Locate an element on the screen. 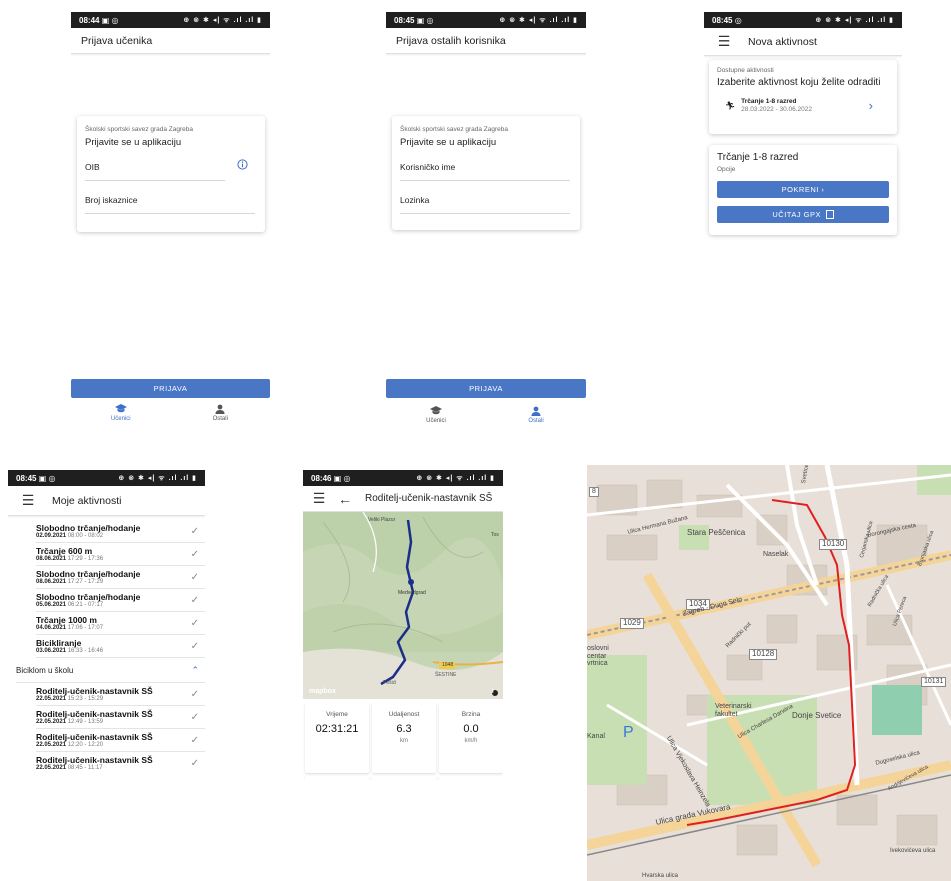 The height and width of the screenshot is (881, 951). start-button-label: POKRENI is located at coordinates (800, 189).